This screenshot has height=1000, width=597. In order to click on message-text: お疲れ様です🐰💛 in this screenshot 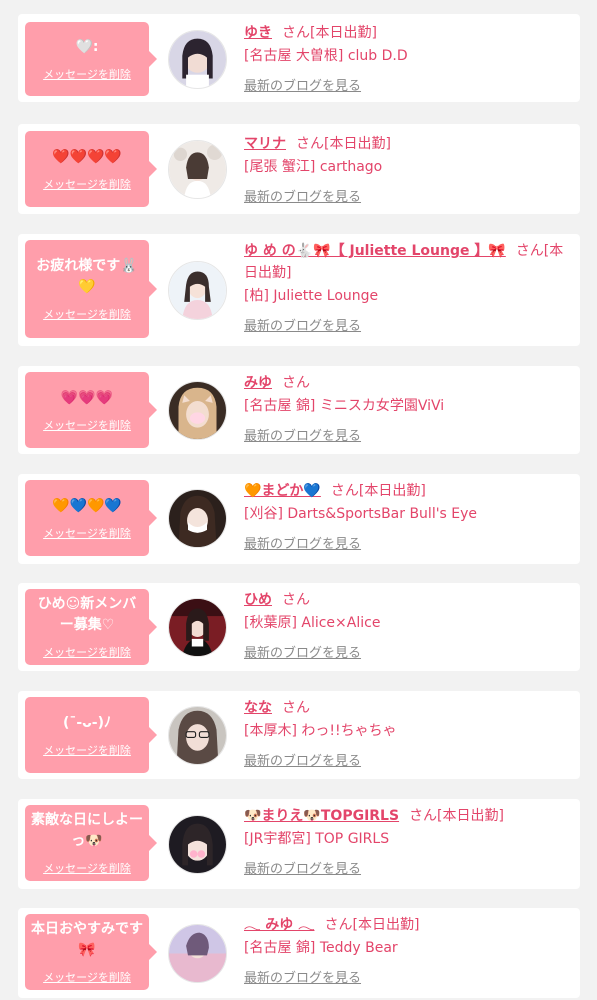, I will do `click(87, 276)`.